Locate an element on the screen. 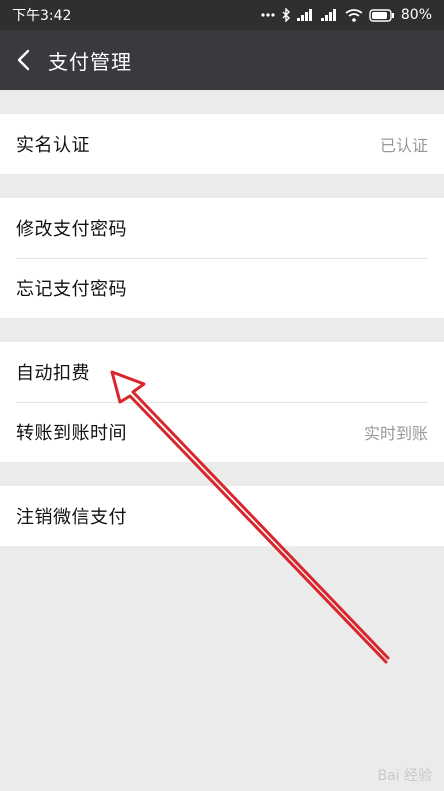  row-label: 忘记支付密码 is located at coordinates (71, 289).